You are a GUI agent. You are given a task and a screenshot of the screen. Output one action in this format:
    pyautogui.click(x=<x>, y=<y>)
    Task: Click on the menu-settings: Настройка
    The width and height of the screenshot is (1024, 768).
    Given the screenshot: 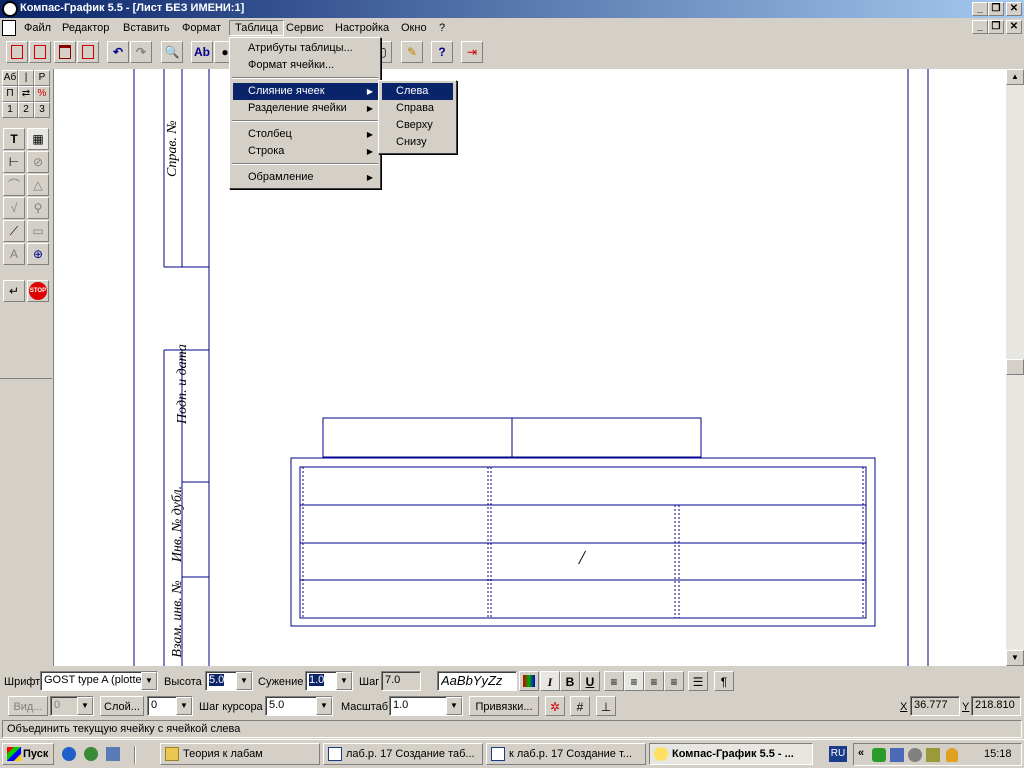 What is the action you would take?
    pyautogui.click(x=362, y=28)
    